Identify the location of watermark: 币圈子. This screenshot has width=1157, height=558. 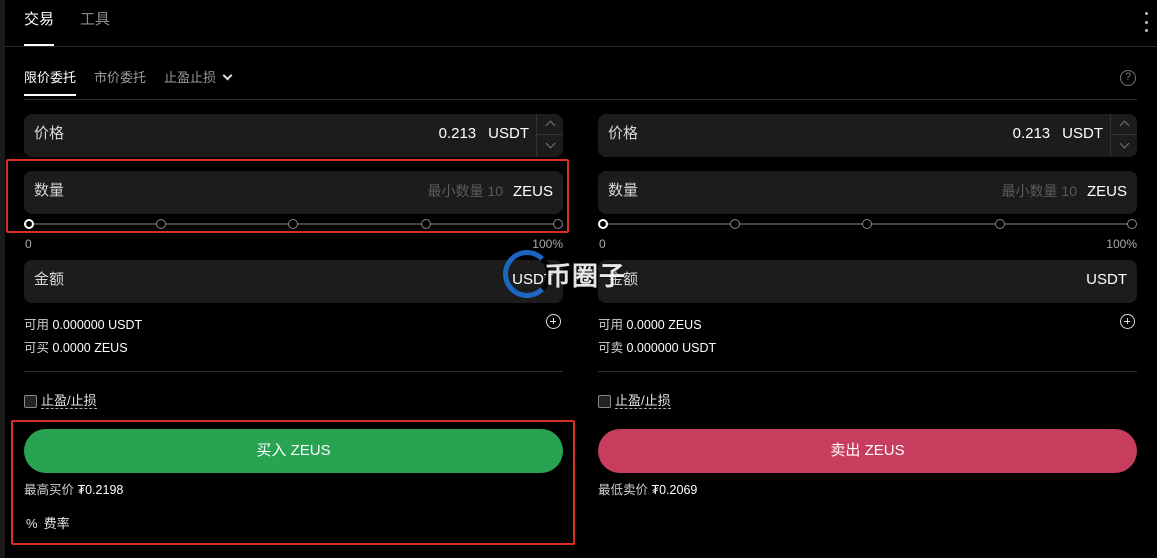
(564, 274).